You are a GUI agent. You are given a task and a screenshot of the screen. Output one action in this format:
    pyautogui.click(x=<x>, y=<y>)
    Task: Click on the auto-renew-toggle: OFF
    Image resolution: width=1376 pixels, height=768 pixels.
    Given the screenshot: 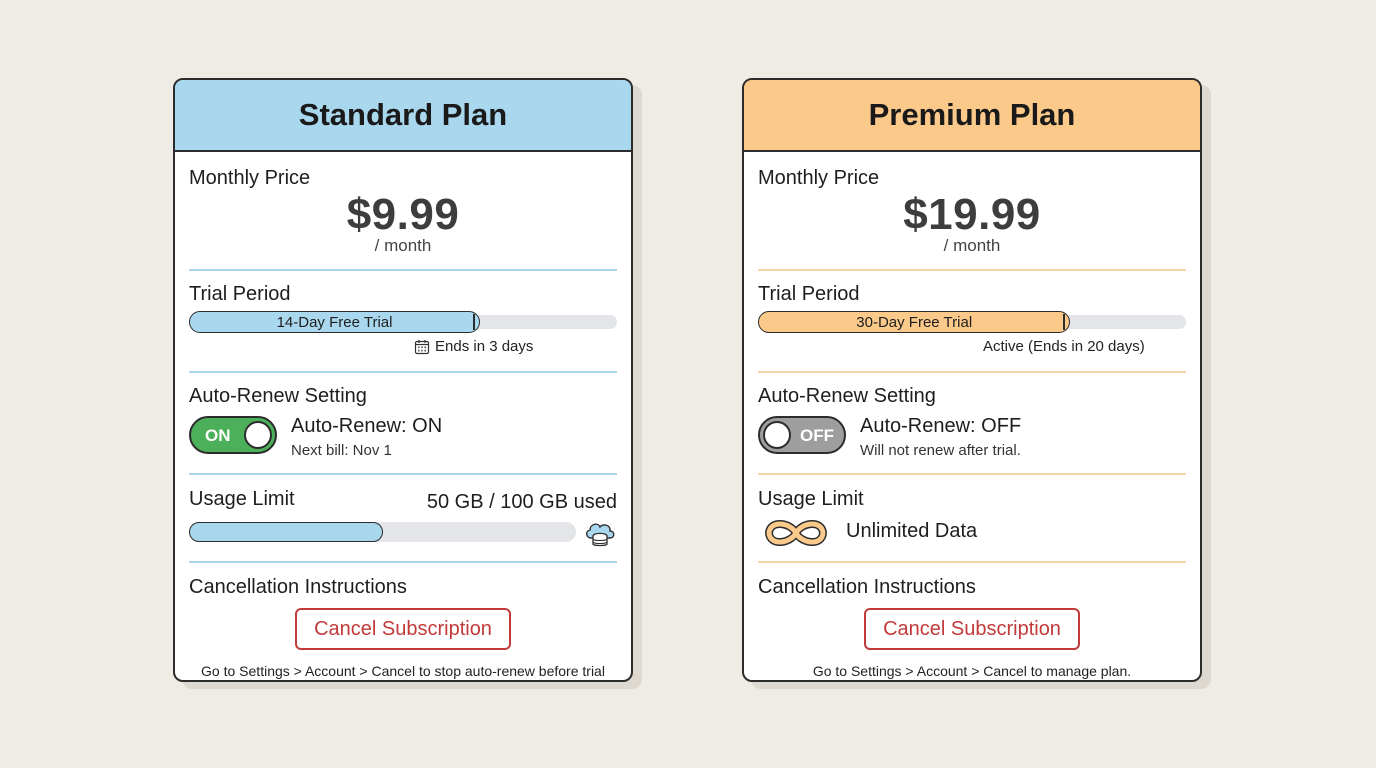 What is the action you would take?
    pyautogui.click(x=802, y=435)
    